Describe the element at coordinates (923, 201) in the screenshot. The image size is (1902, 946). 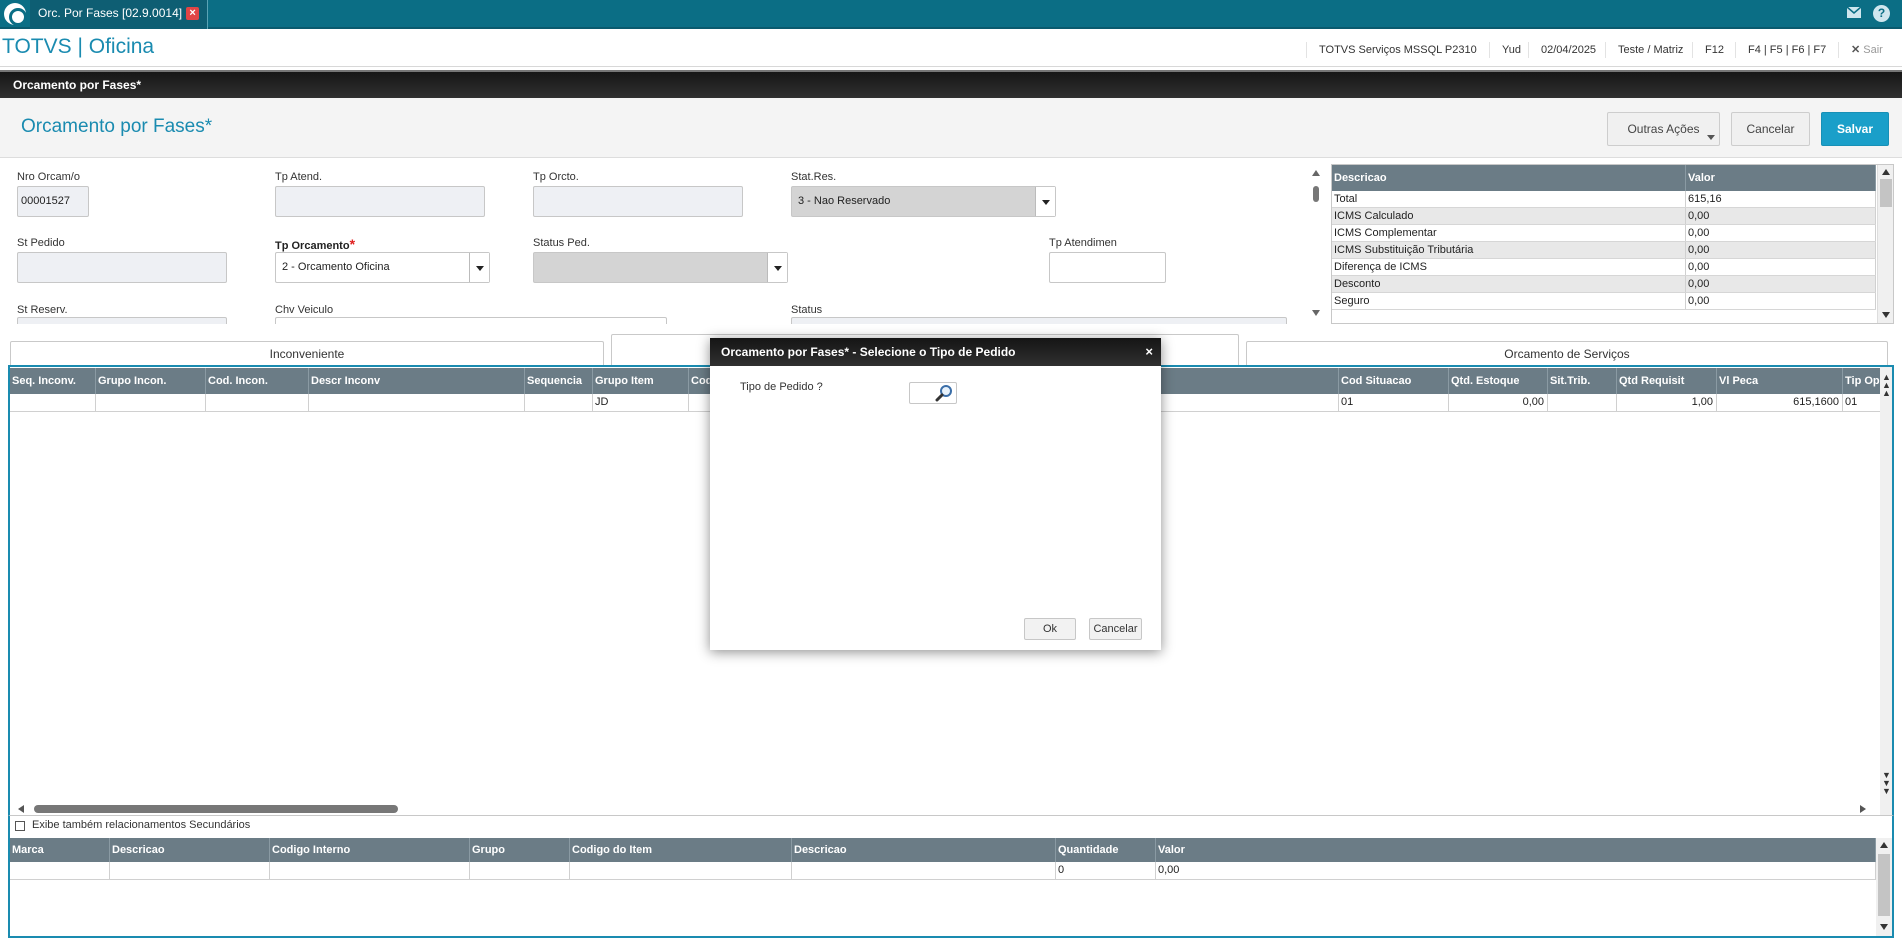
I see `stat-res-select: 3 - Nao Reservado` at that location.